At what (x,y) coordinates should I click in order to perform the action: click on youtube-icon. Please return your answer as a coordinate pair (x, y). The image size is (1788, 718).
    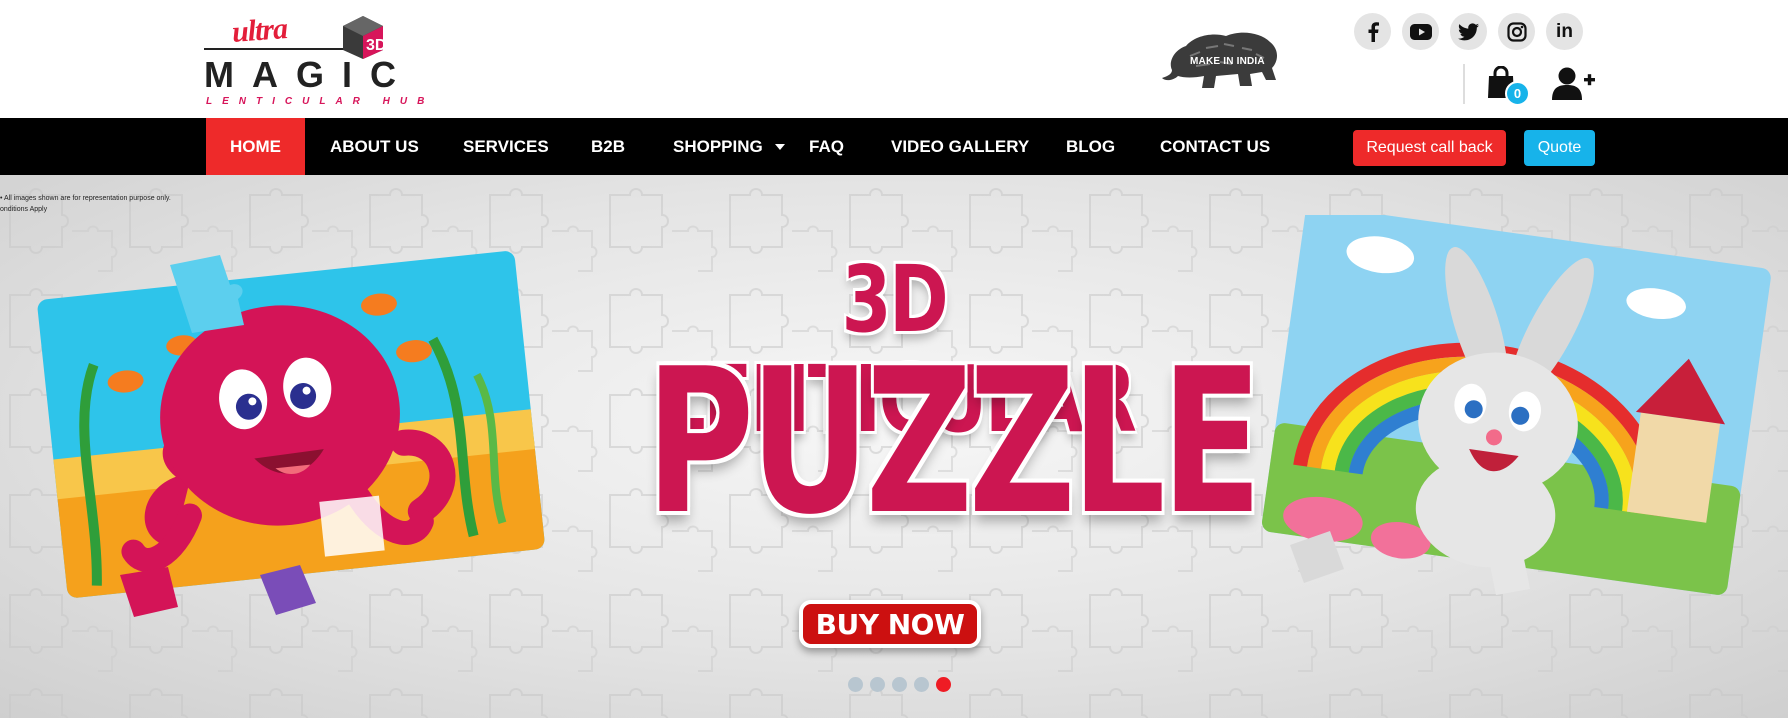
    Looking at the image, I should click on (1420, 31).